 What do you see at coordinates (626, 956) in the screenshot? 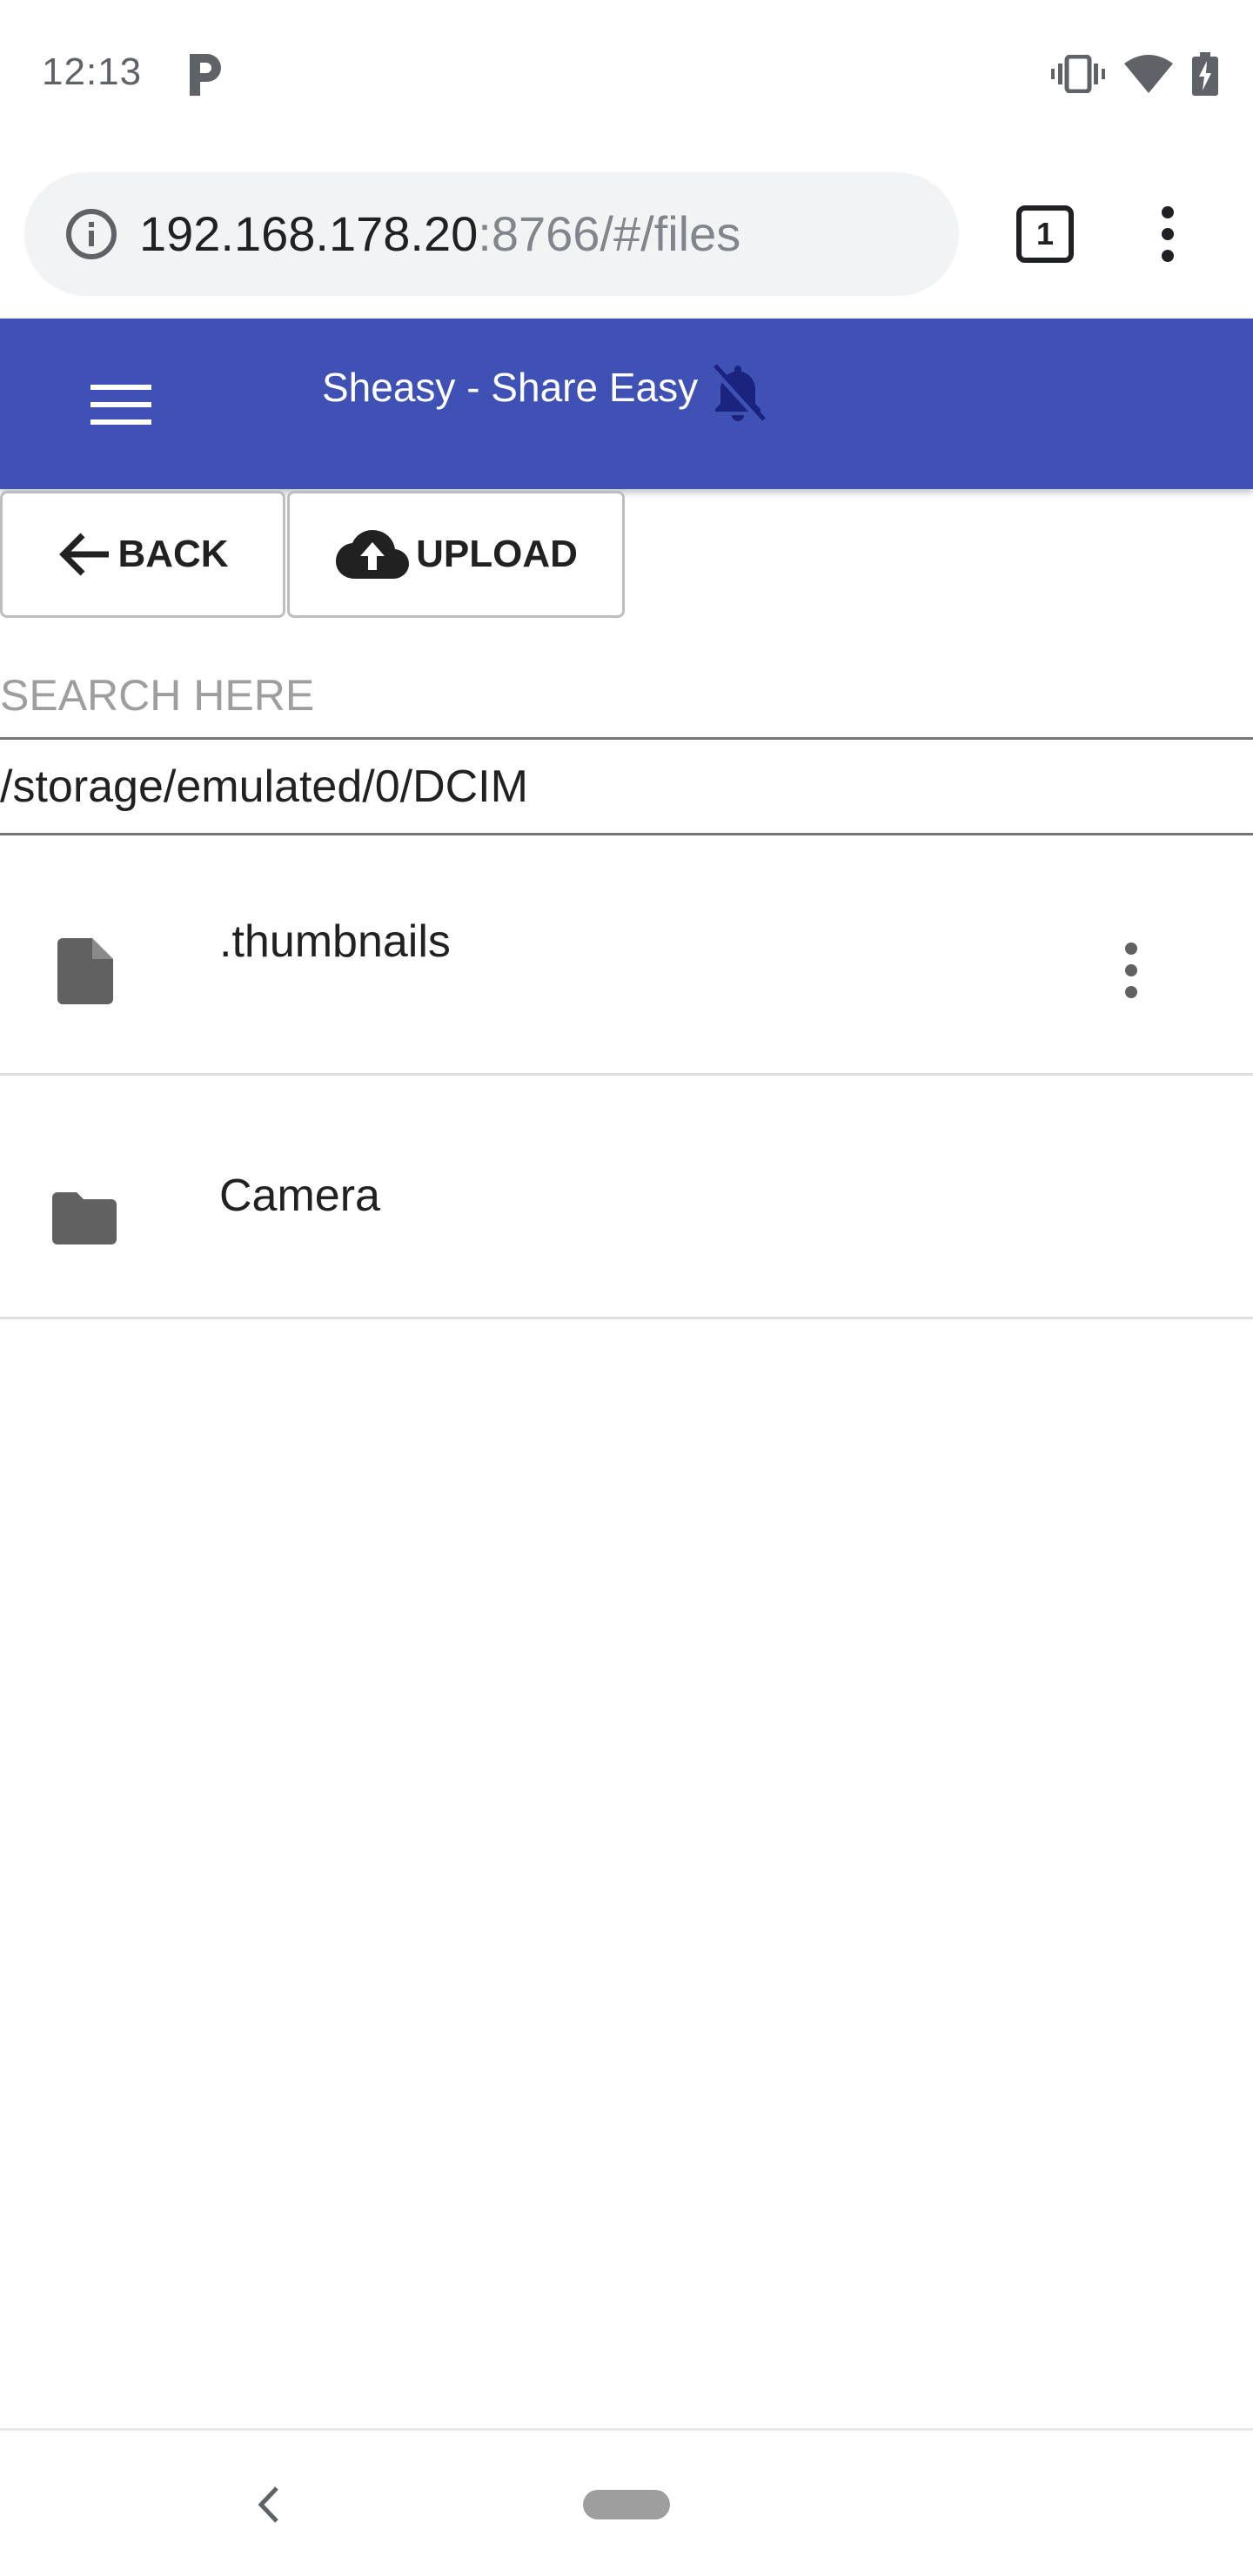
I see `file-list-item: .thumbnails` at bounding box center [626, 956].